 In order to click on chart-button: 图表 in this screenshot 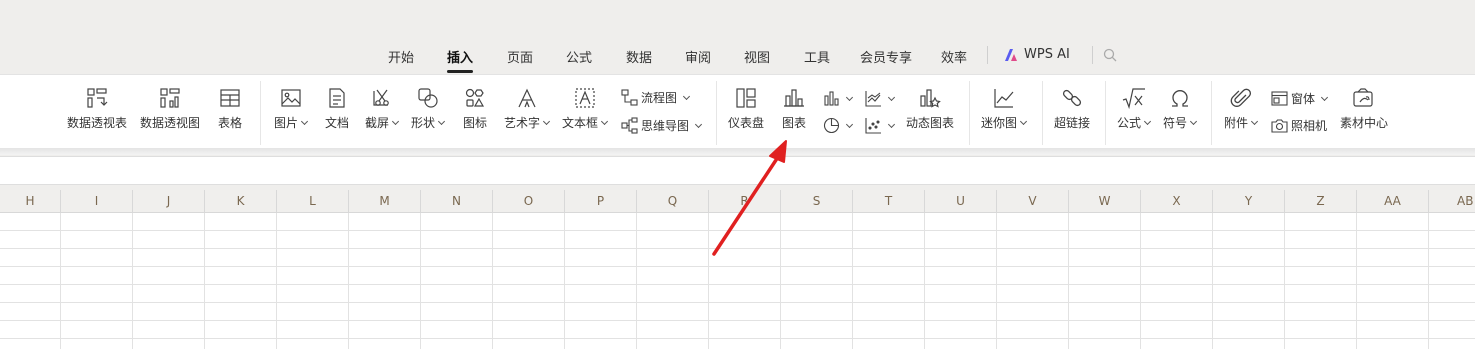, I will do `click(794, 108)`.